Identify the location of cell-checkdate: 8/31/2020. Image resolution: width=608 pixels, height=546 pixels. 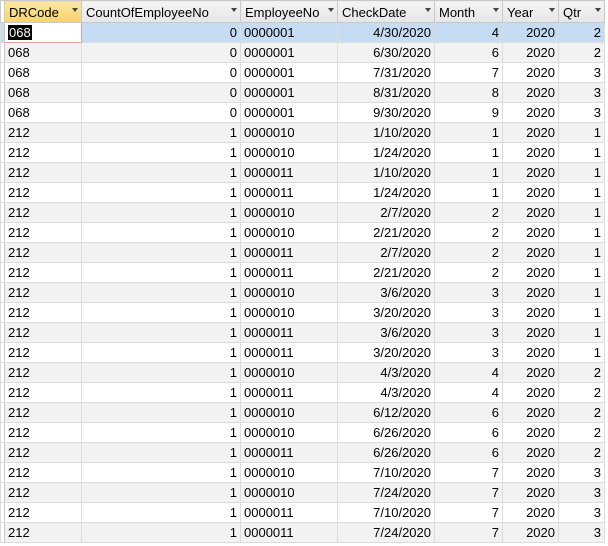
(386, 92).